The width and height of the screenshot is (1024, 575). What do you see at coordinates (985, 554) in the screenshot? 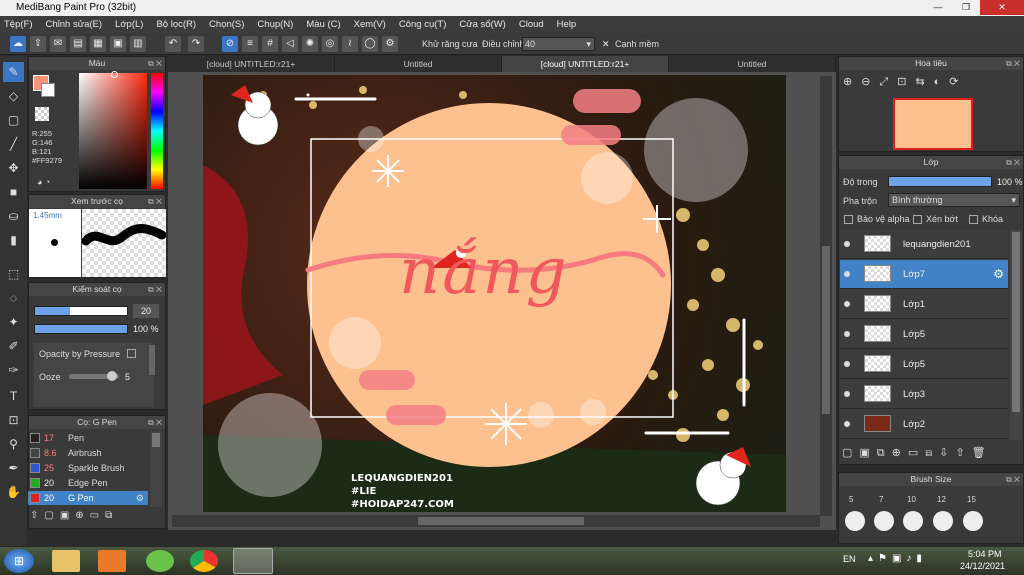
I see `clock-time: 5:04 PM` at bounding box center [985, 554].